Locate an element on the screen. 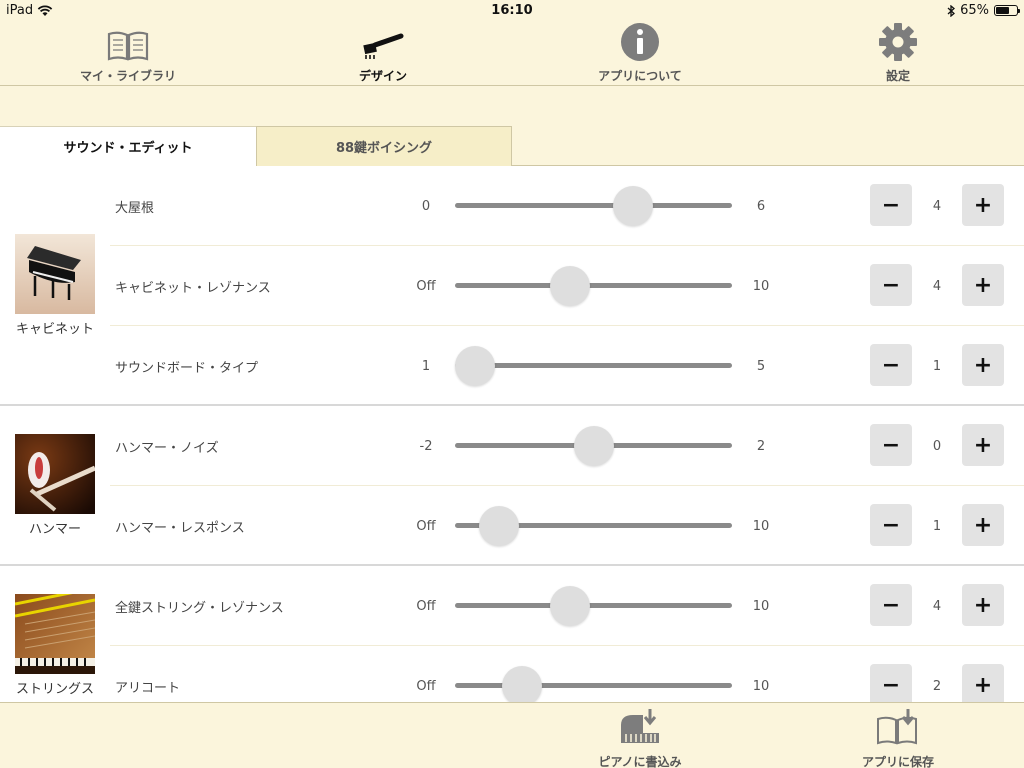  write-to-piano-button: ピアノに書込み is located at coordinates (640, 738).